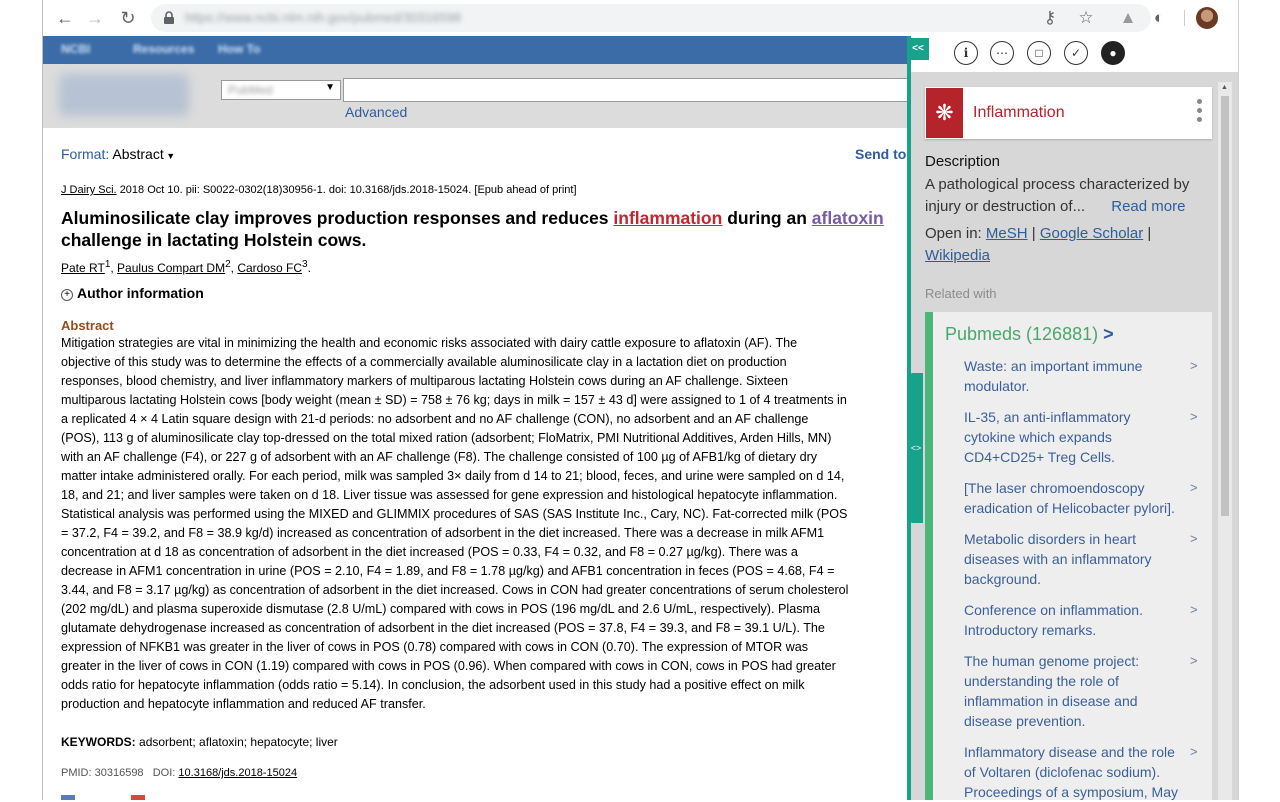 Image resolution: width=1280 pixels, height=802 pixels. What do you see at coordinates (1074, 376) in the screenshot?
I see `pubmed-item: Waste: an important immune modulator.` at bounding box center [1074, 376].